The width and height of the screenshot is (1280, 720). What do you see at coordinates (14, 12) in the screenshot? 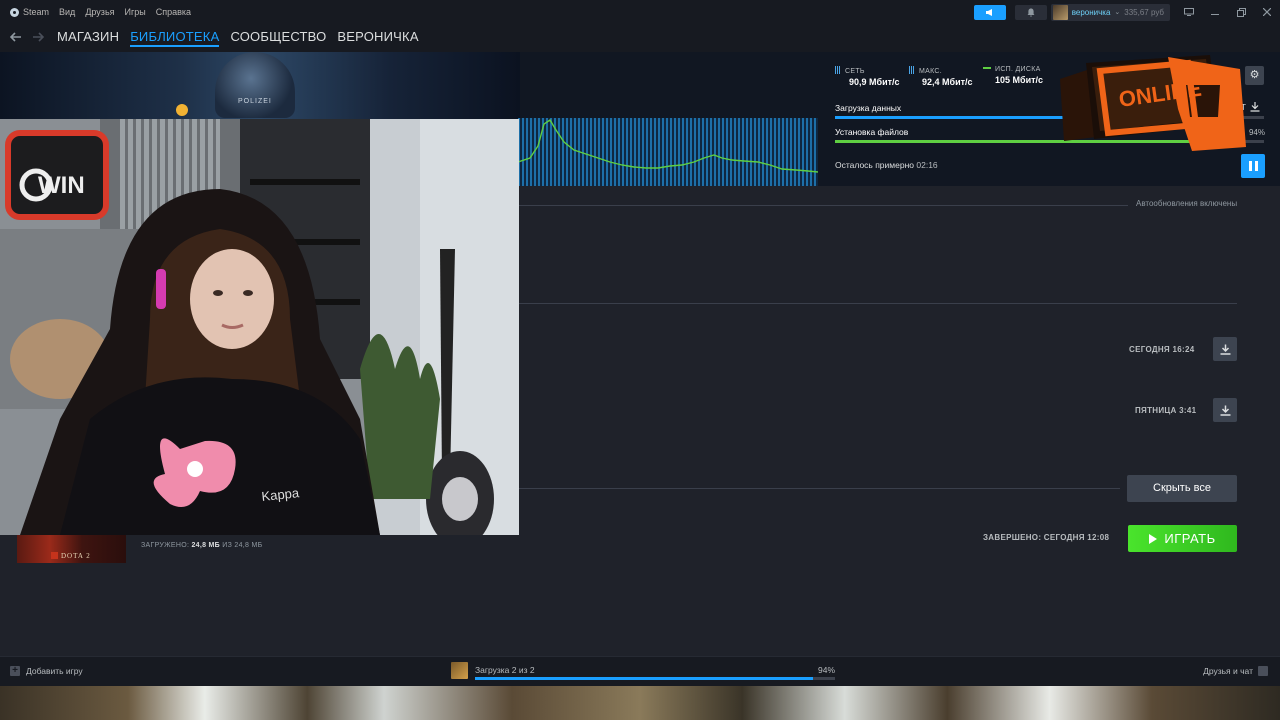
I see `steam-logo-icon` at bounding box center [14, 12].